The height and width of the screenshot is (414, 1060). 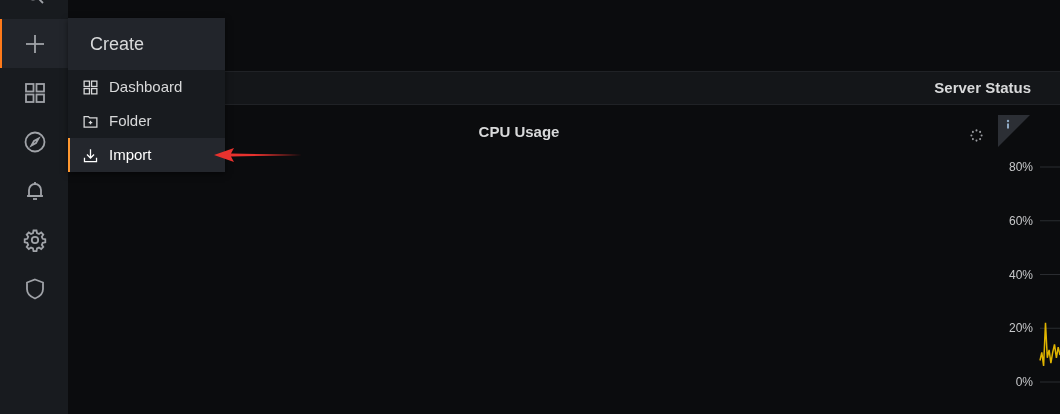 What do you see at coordinates (1024, 382) in the screenshot?
I see `axis-label: 0%` at bounding box center [1024, 382].